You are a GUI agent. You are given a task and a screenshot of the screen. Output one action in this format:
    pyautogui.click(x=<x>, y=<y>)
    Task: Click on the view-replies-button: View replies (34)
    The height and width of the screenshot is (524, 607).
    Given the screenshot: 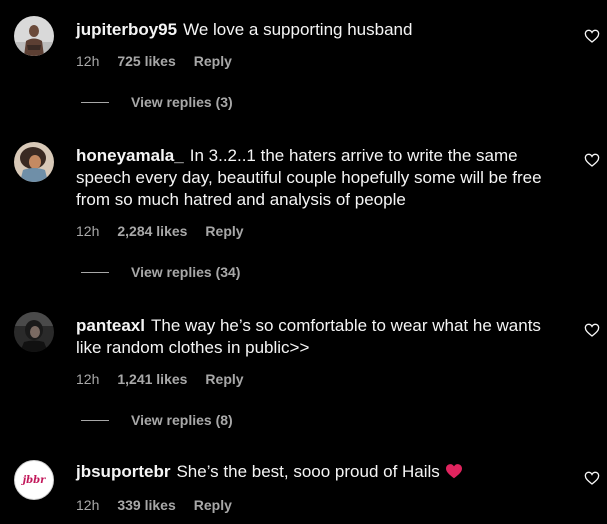 What is the action you would take?
    pyautogui.click(x=160, y=272)
    